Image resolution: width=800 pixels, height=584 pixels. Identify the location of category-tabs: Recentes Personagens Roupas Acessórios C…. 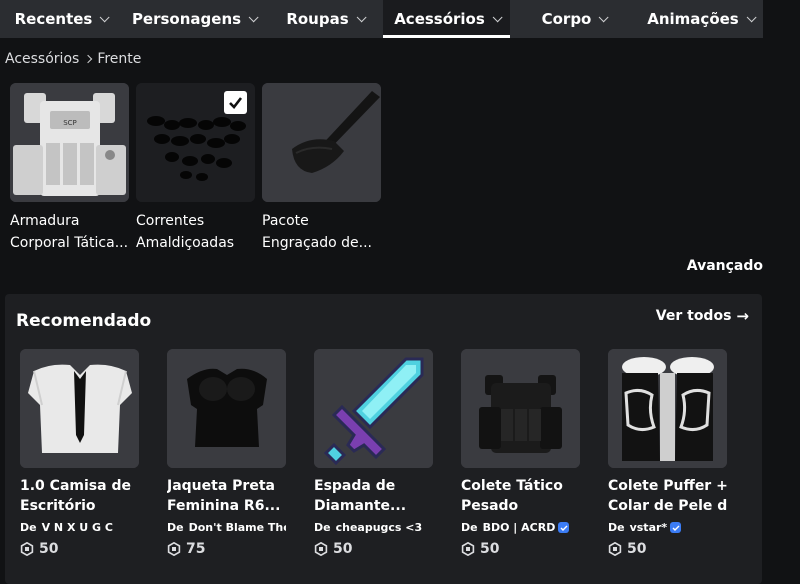
(381, 19).